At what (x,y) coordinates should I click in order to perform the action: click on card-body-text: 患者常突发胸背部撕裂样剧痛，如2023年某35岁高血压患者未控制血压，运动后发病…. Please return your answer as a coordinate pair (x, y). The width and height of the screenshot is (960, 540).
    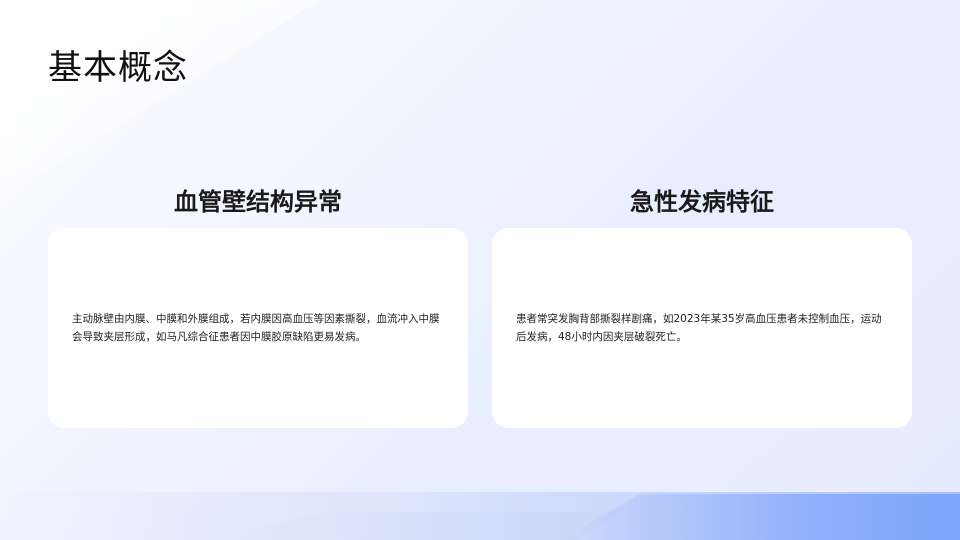
    Looking at the image, I should click on (699, 328).